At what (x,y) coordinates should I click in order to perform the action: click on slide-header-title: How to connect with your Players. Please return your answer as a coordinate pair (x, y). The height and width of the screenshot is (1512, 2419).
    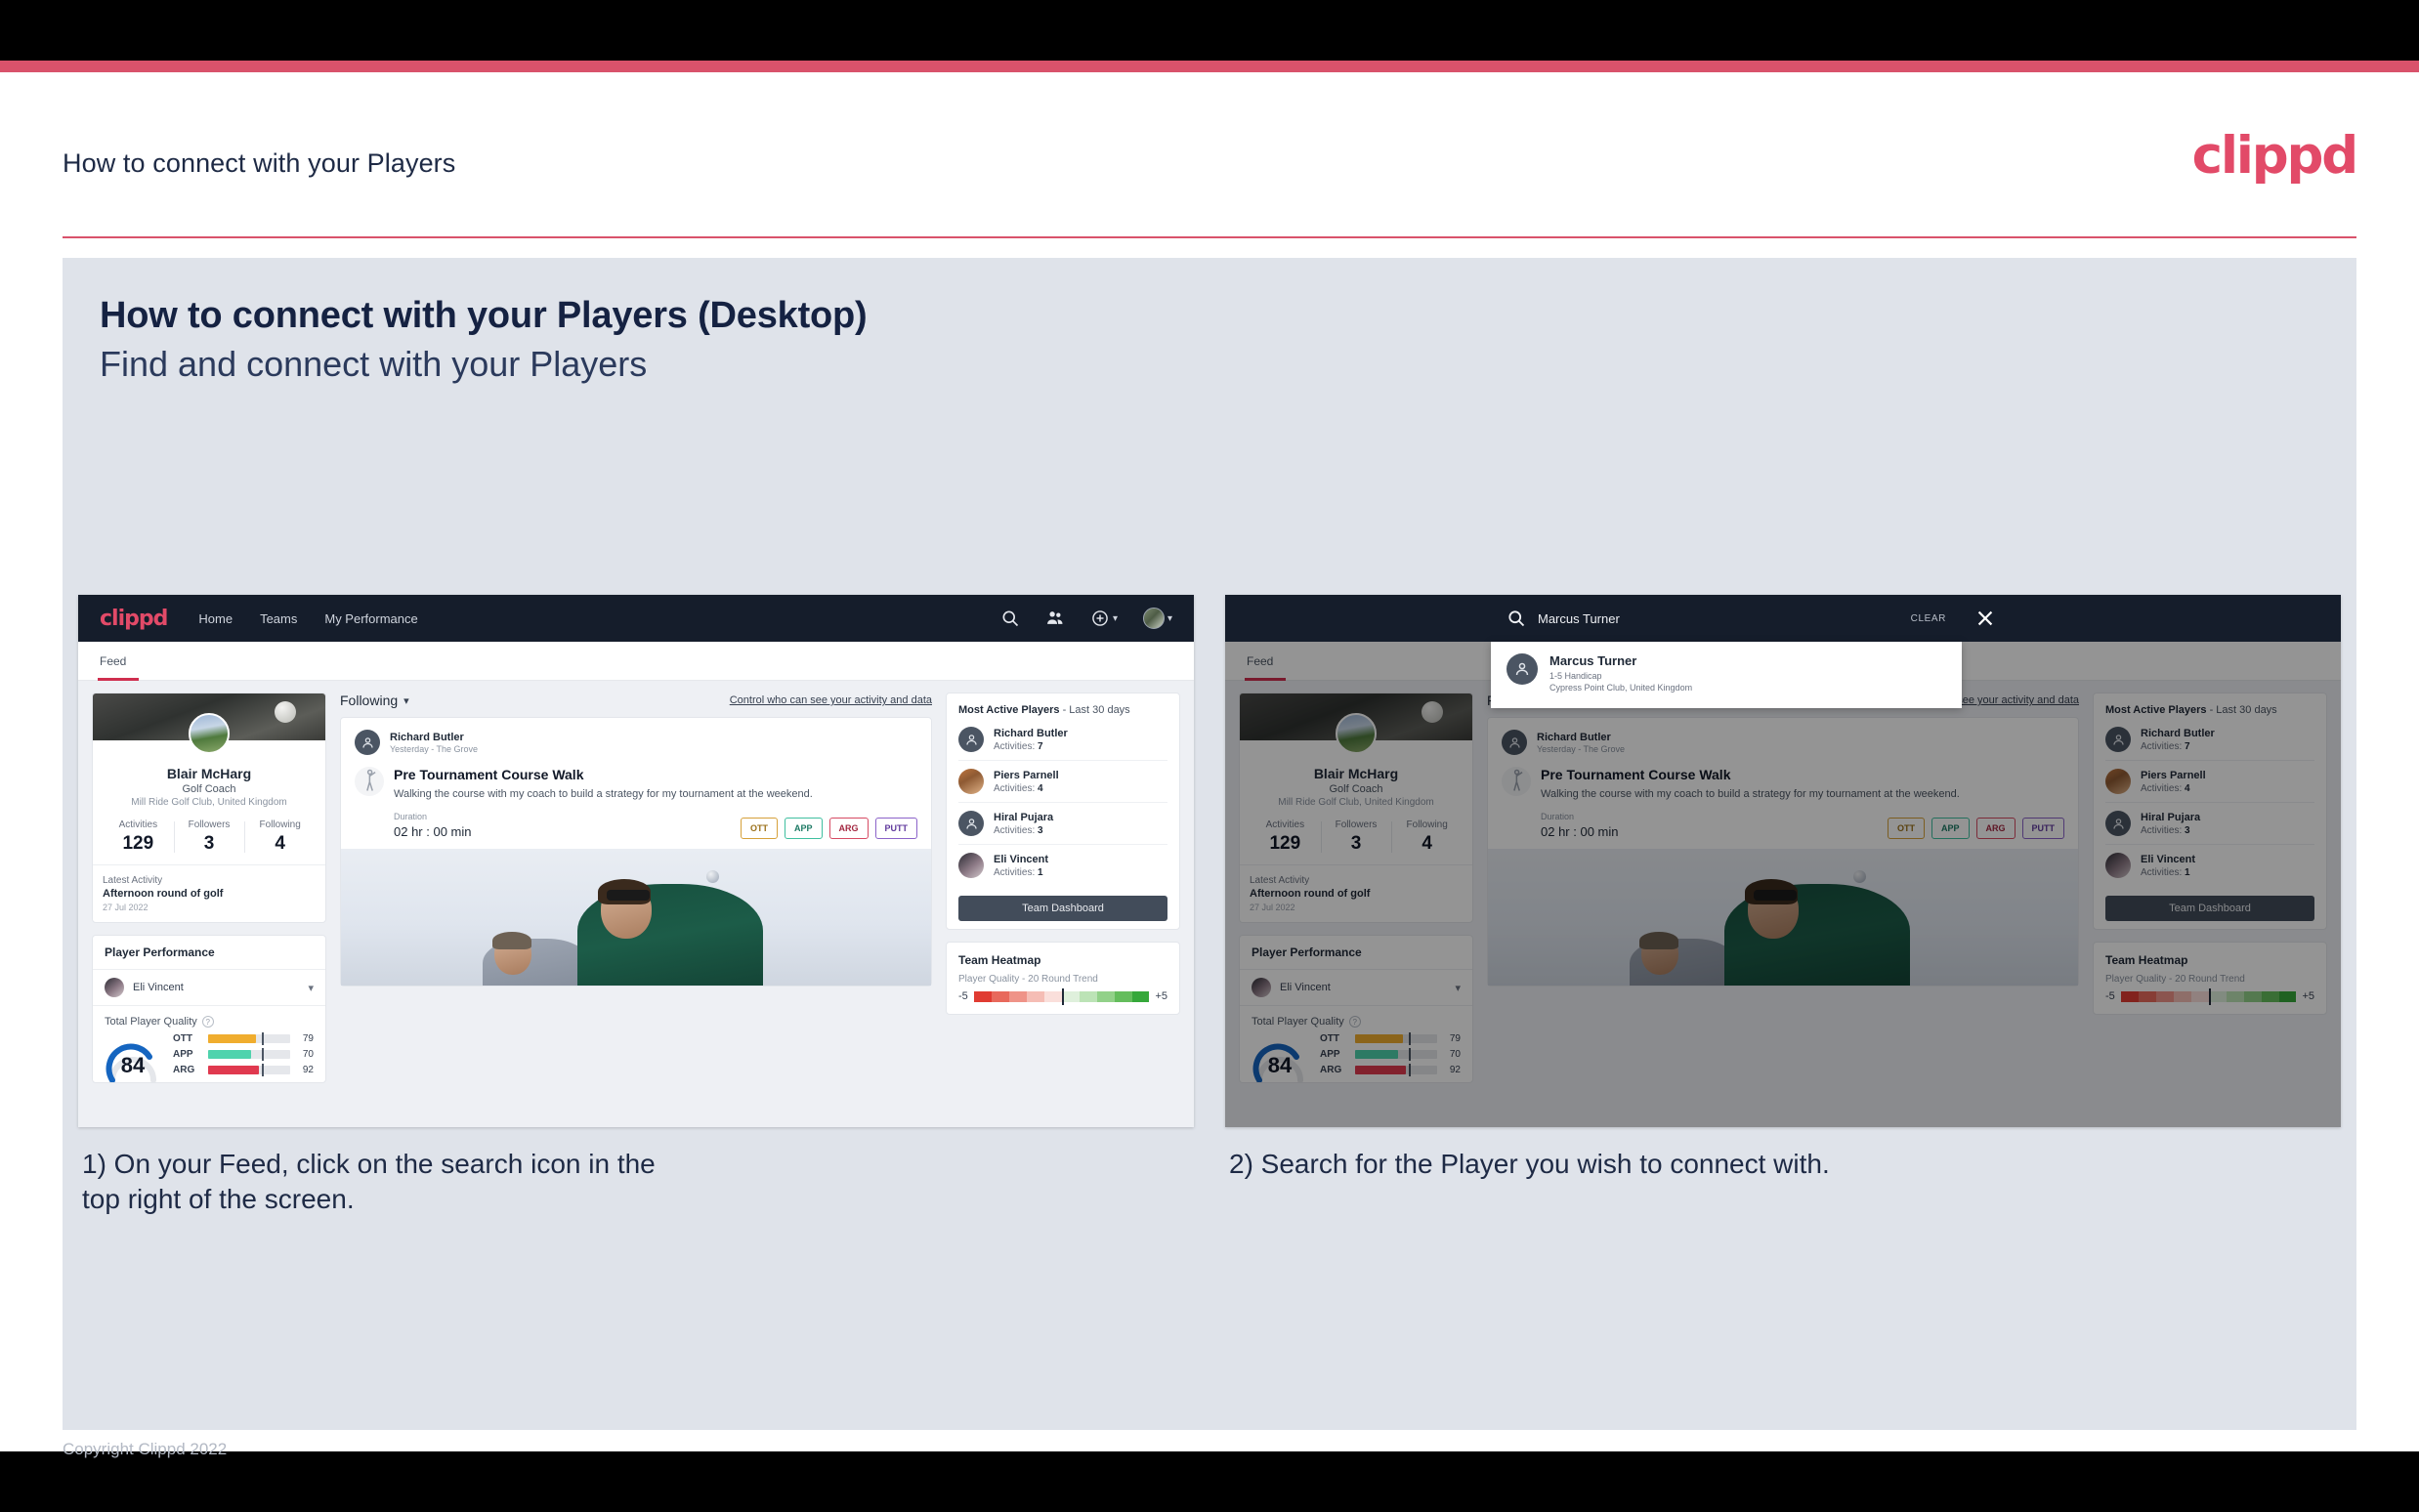
    Looking at the image, I should click on (259, 163).